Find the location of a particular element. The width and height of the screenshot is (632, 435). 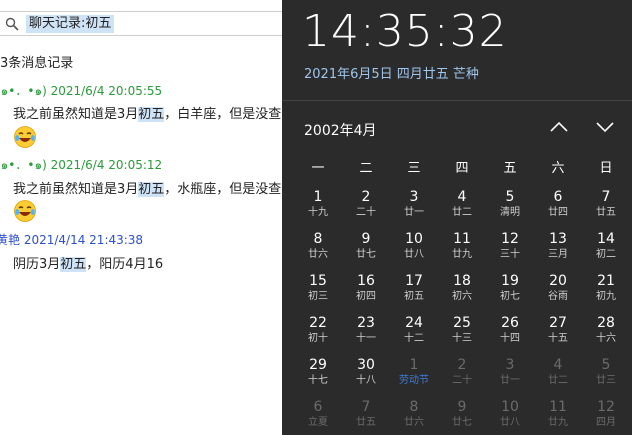

calendar-day-cell: 22 初十 is located at coordinates (318, 334).